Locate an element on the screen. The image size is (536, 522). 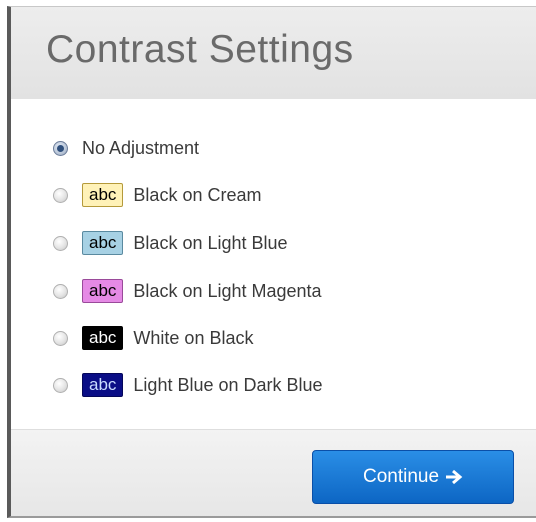
swatch-white-on-black: abc is located at coordinates (103, 338).